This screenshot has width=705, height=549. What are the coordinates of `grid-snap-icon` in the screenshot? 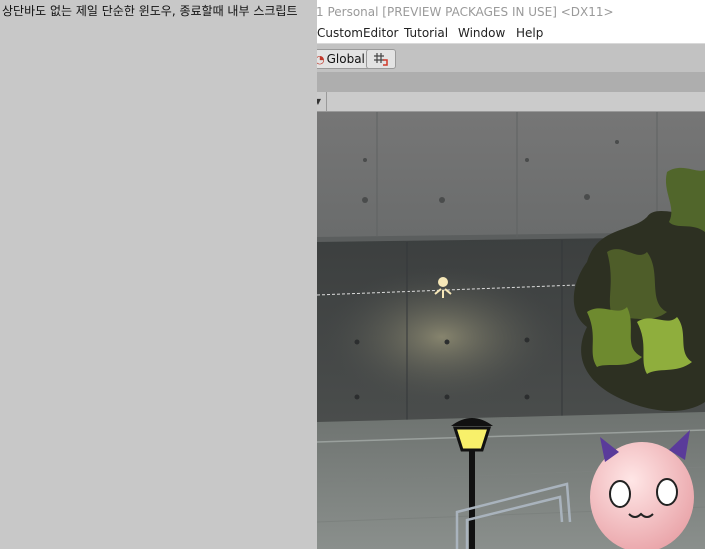 It's located at (381, 59).